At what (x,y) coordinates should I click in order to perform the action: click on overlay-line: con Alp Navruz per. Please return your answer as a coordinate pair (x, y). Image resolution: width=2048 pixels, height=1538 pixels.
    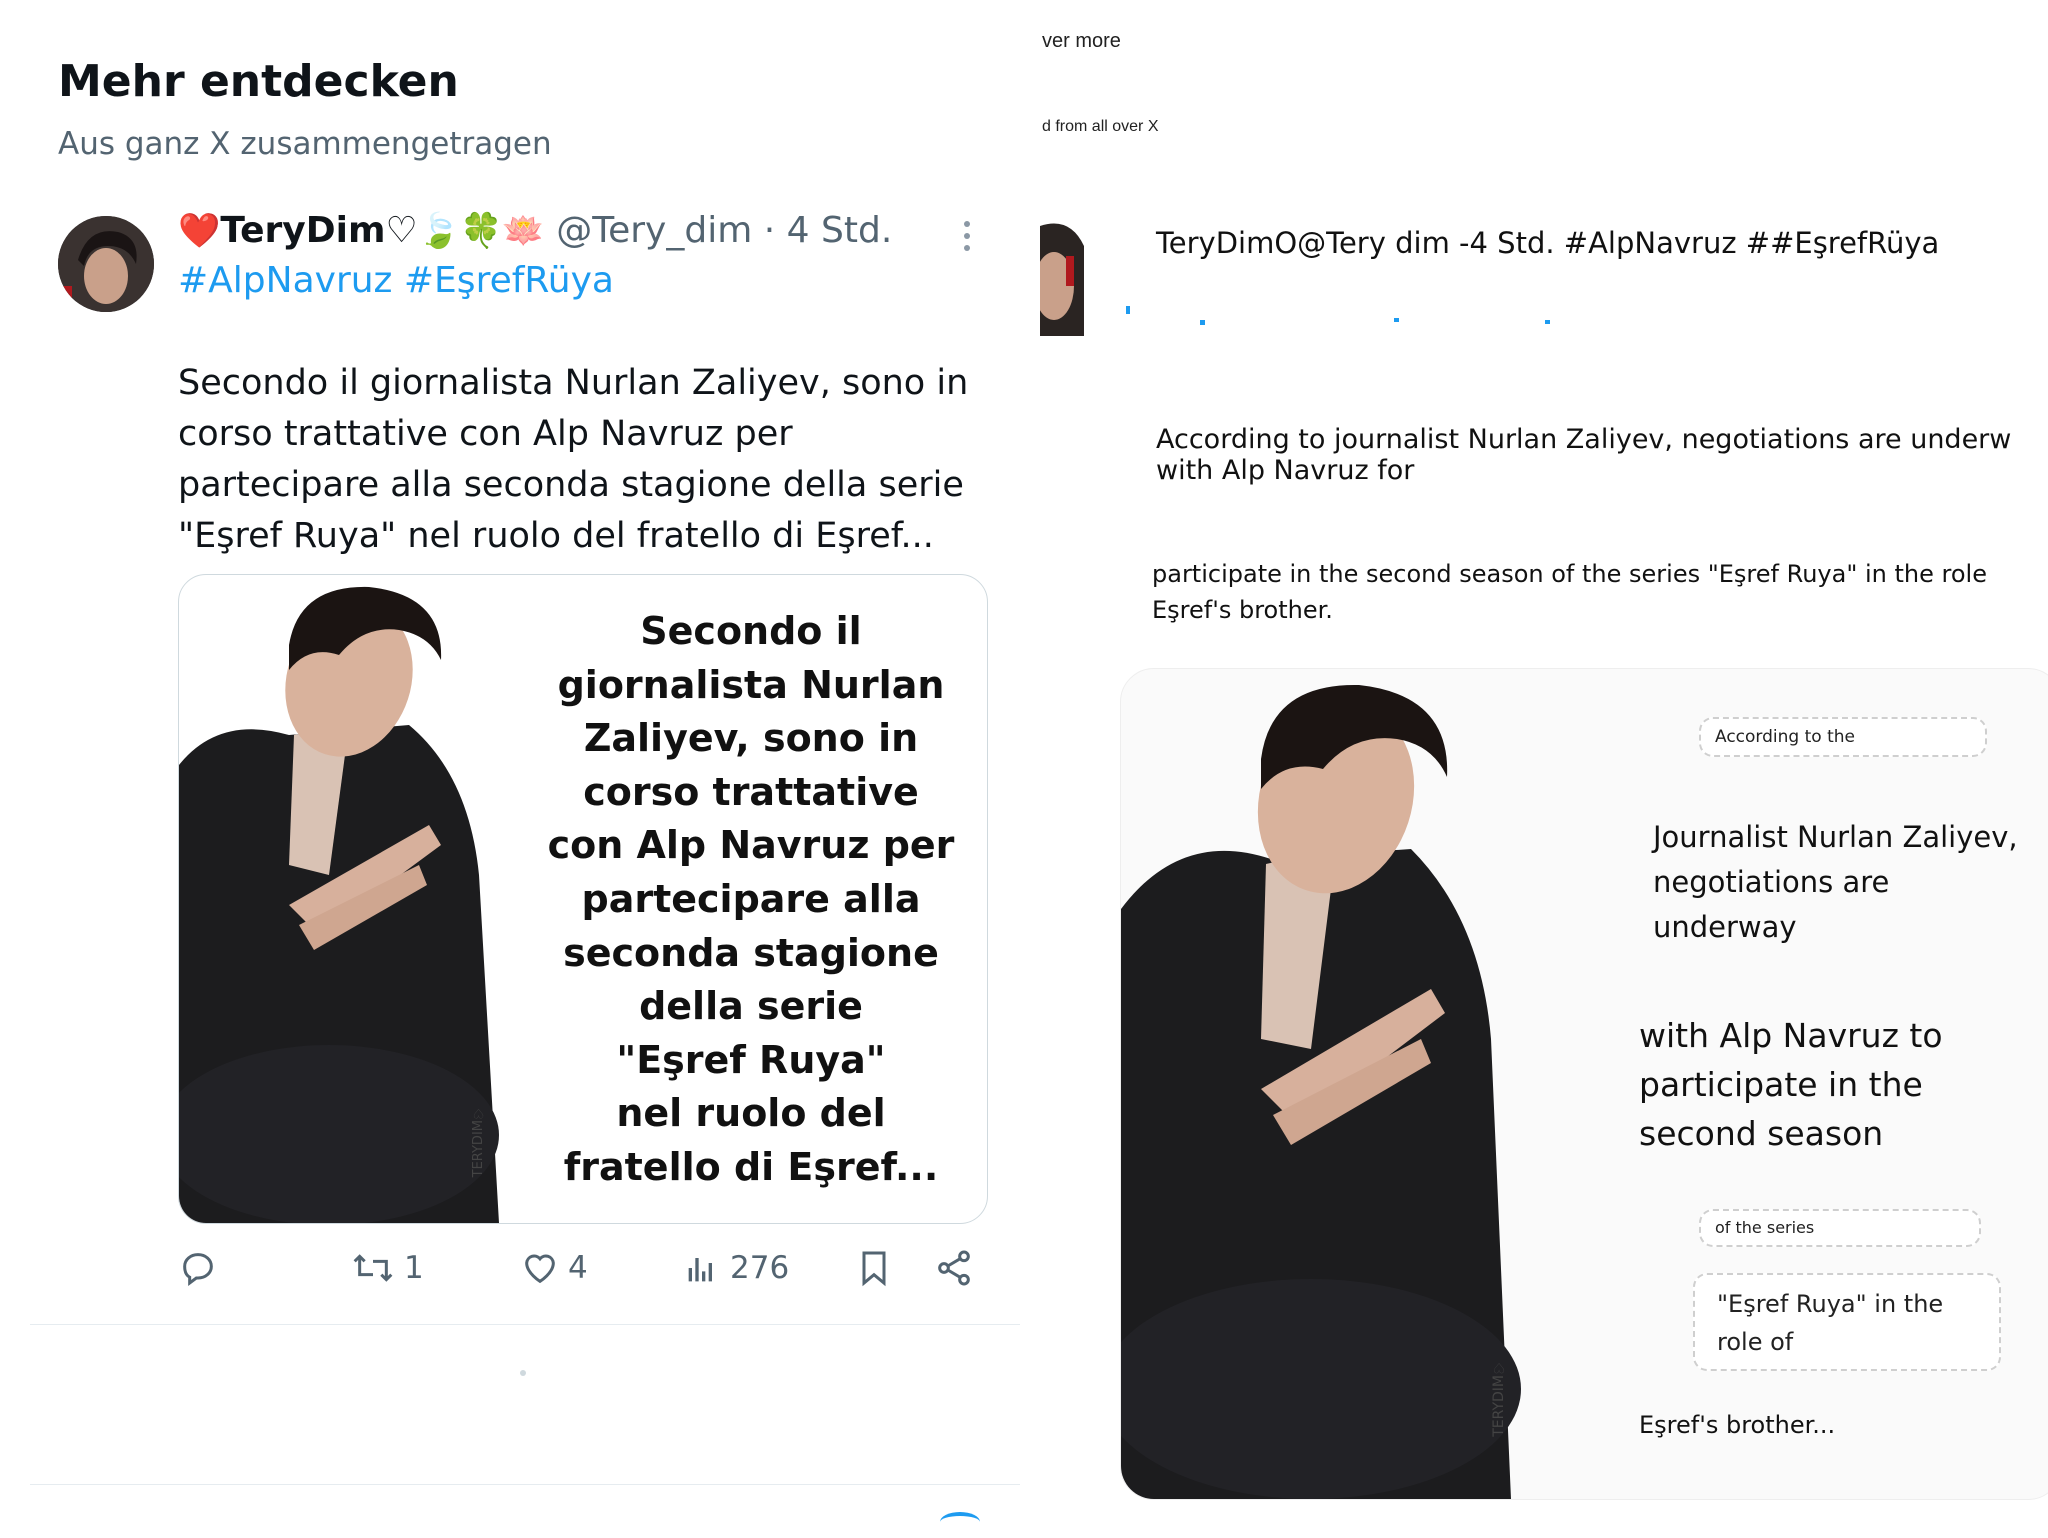
    Looking at the image, I should click on (751, 845).